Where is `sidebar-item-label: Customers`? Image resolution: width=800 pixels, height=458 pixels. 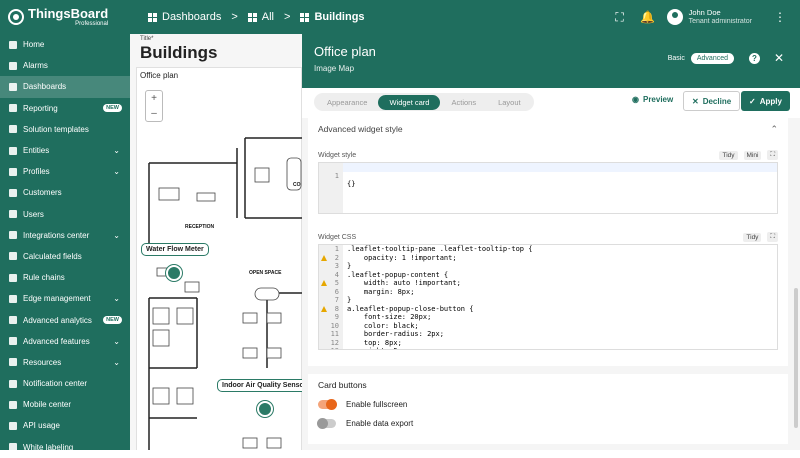
sidebar-item-label: Customers is located at coordinates (42, 193).